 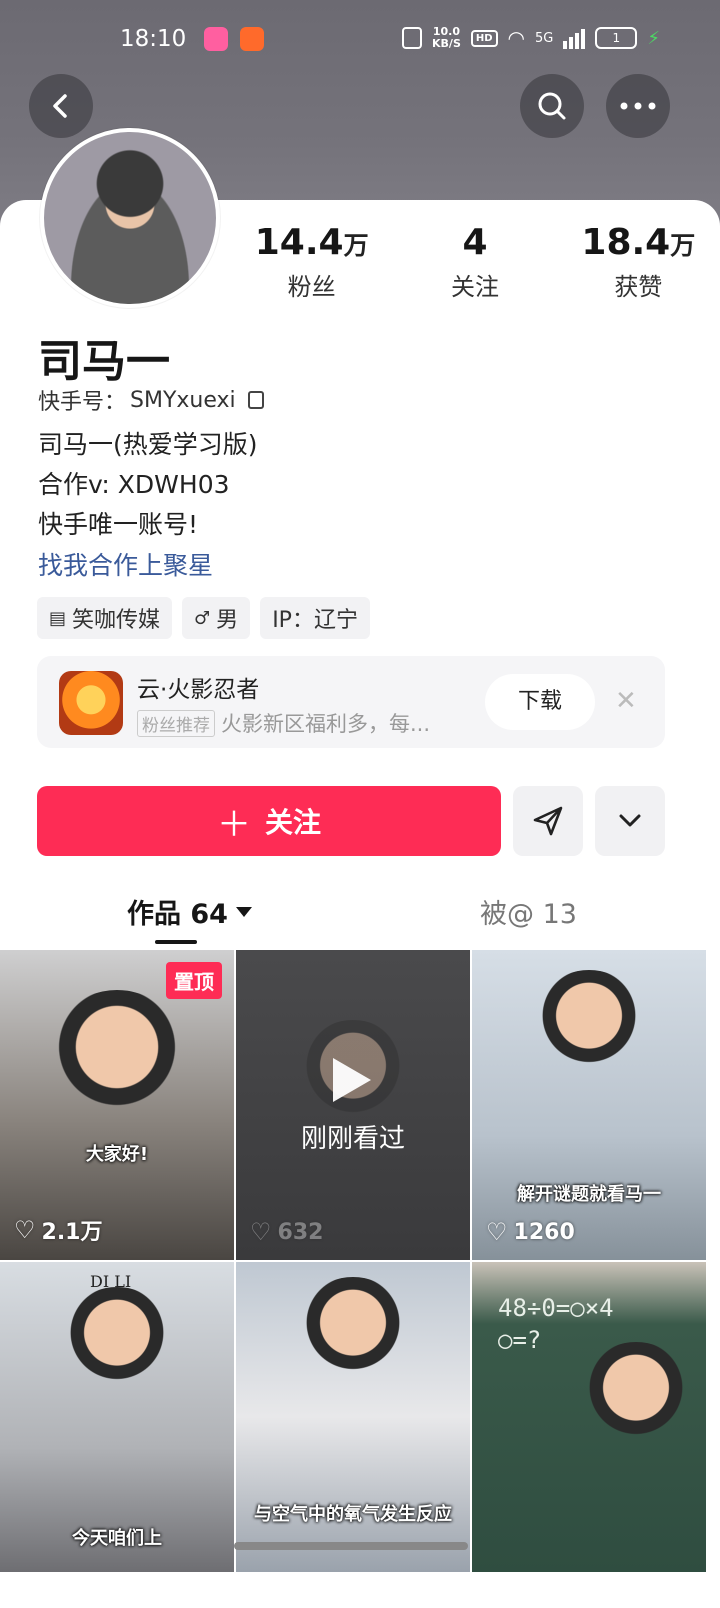 I want to click on board-text: 48÷0=○×4 ○=?, so click(x=556, y=1324).